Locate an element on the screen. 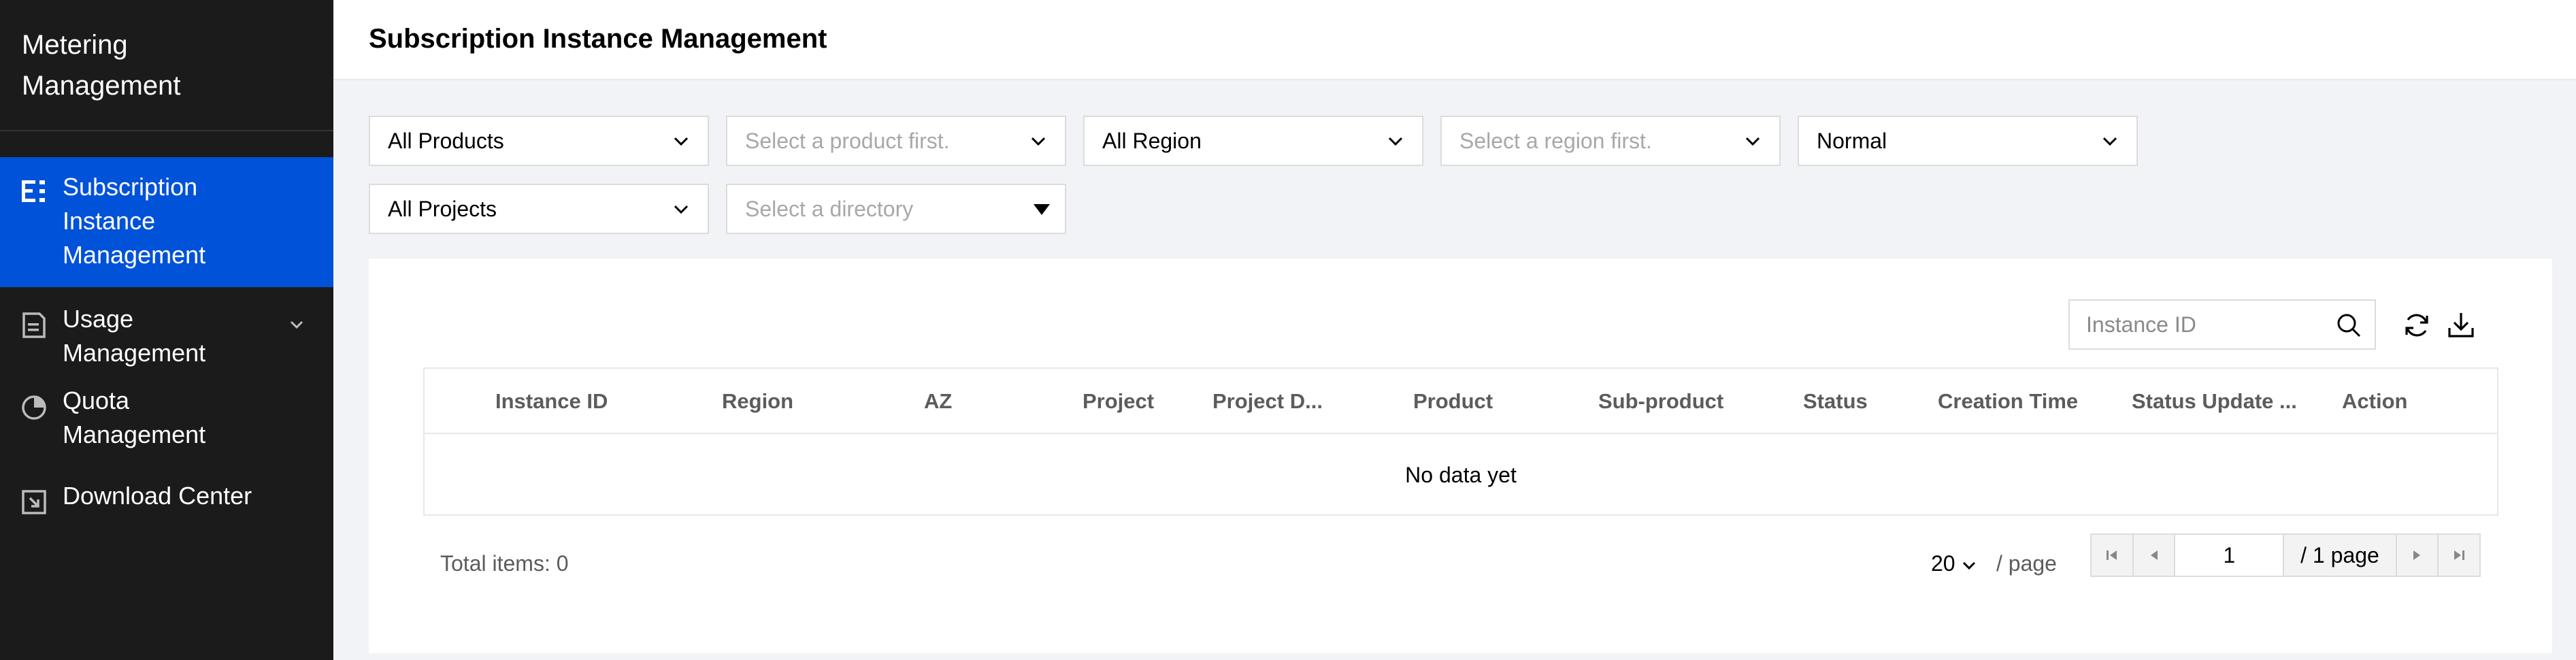  column-header-action: Action is located at coordinates (2375, 401).